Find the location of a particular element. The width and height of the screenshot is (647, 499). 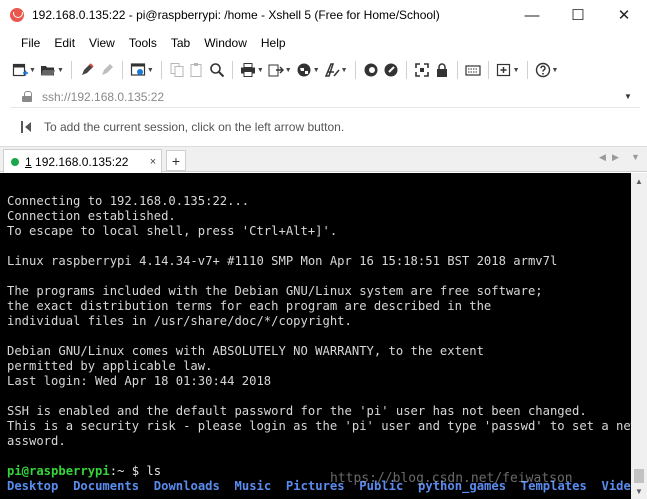

new-session-icon is located at coordinates (20, 70).